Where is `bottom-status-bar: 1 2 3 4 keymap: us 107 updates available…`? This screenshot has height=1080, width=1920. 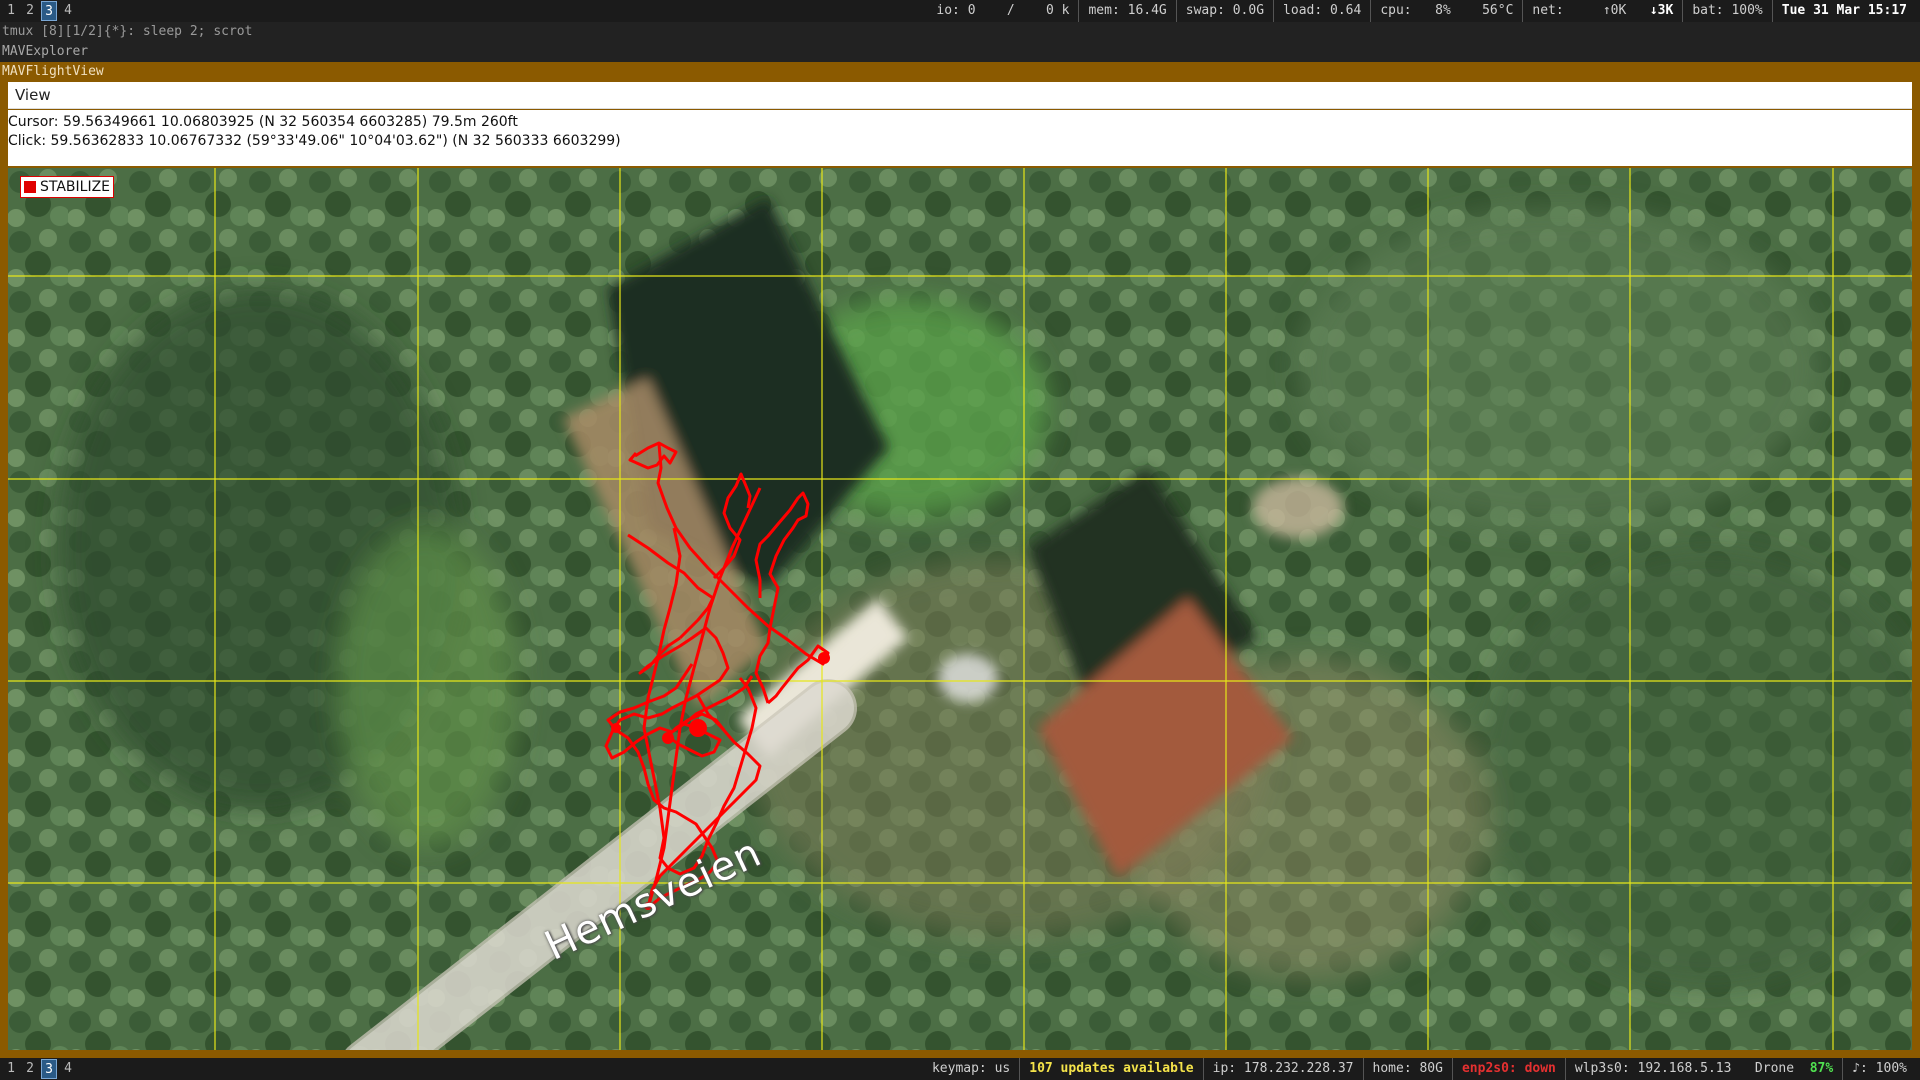
bottom-status-bar: 1 2 3 4 keymap: us 107 updates available… is located at coordinates (960, 1069).